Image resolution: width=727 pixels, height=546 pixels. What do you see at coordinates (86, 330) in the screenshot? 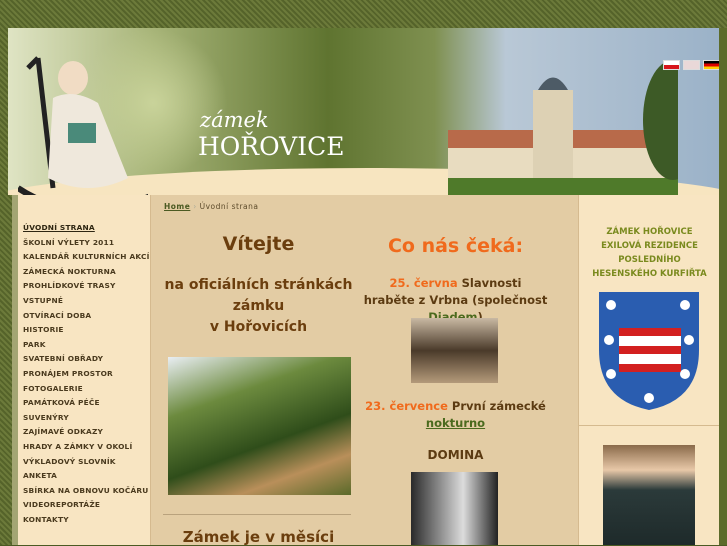
I see `sidebar-item: HISTORIE` at bounding box center [86, 330].